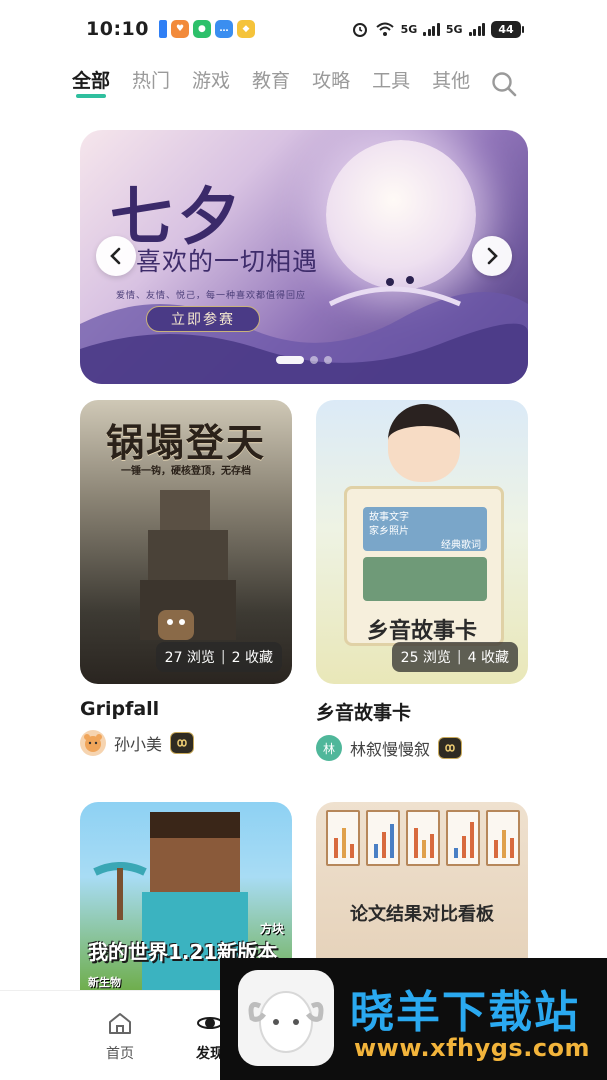 The height and width of the screenshot is (1080, 607). Describe the element at coordinates (91, 82) in the screenshot. I see `tab-all: 全部` at that location.